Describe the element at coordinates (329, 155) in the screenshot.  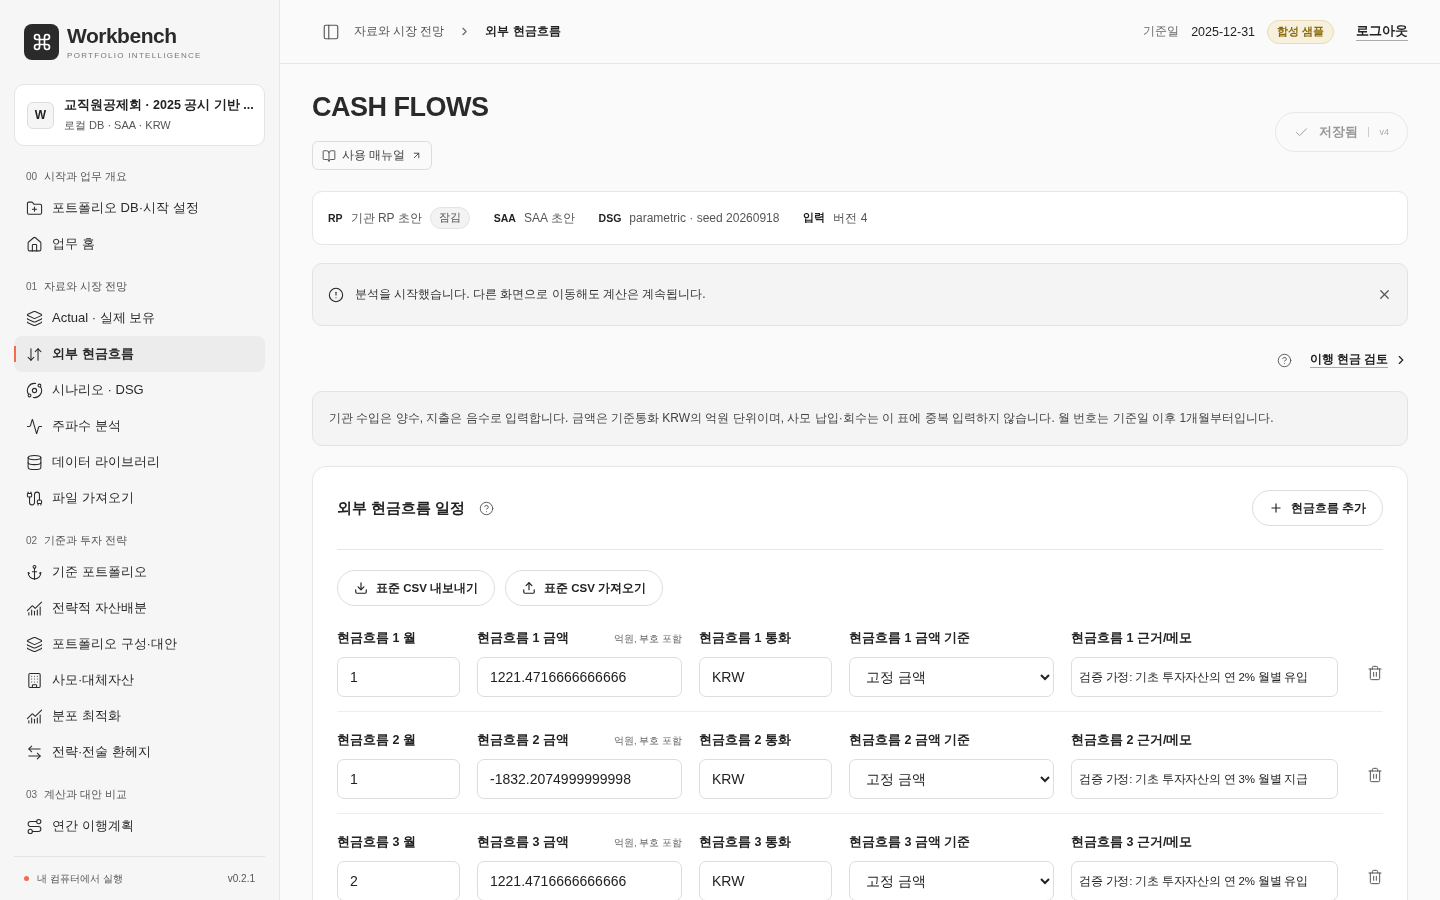
I see `book-icon` at that location.